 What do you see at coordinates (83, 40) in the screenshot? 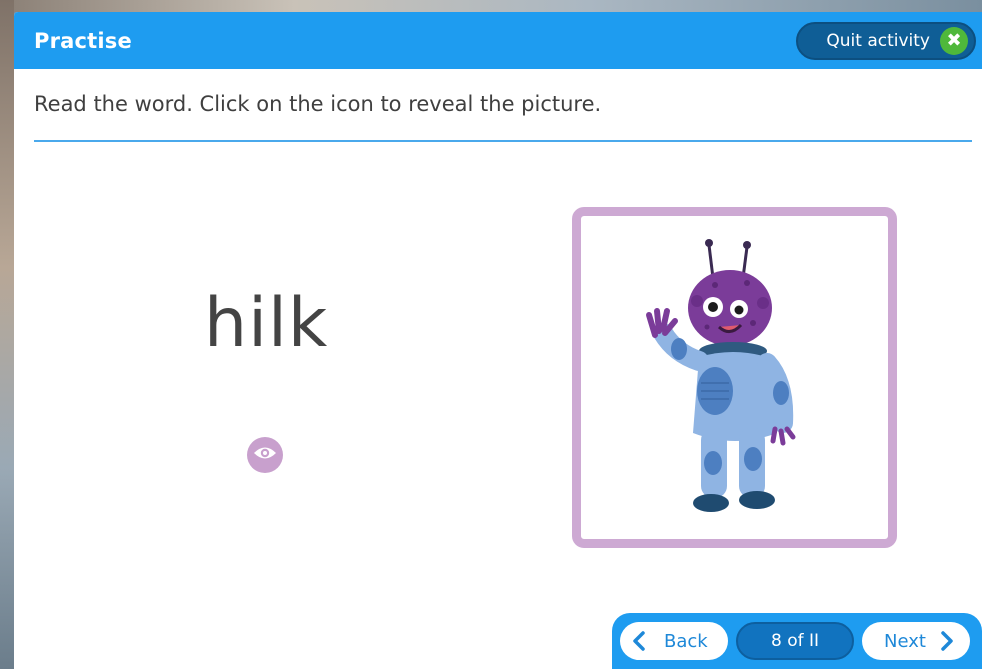
I see `page-title: Practise` at bounding box center [83, 40].